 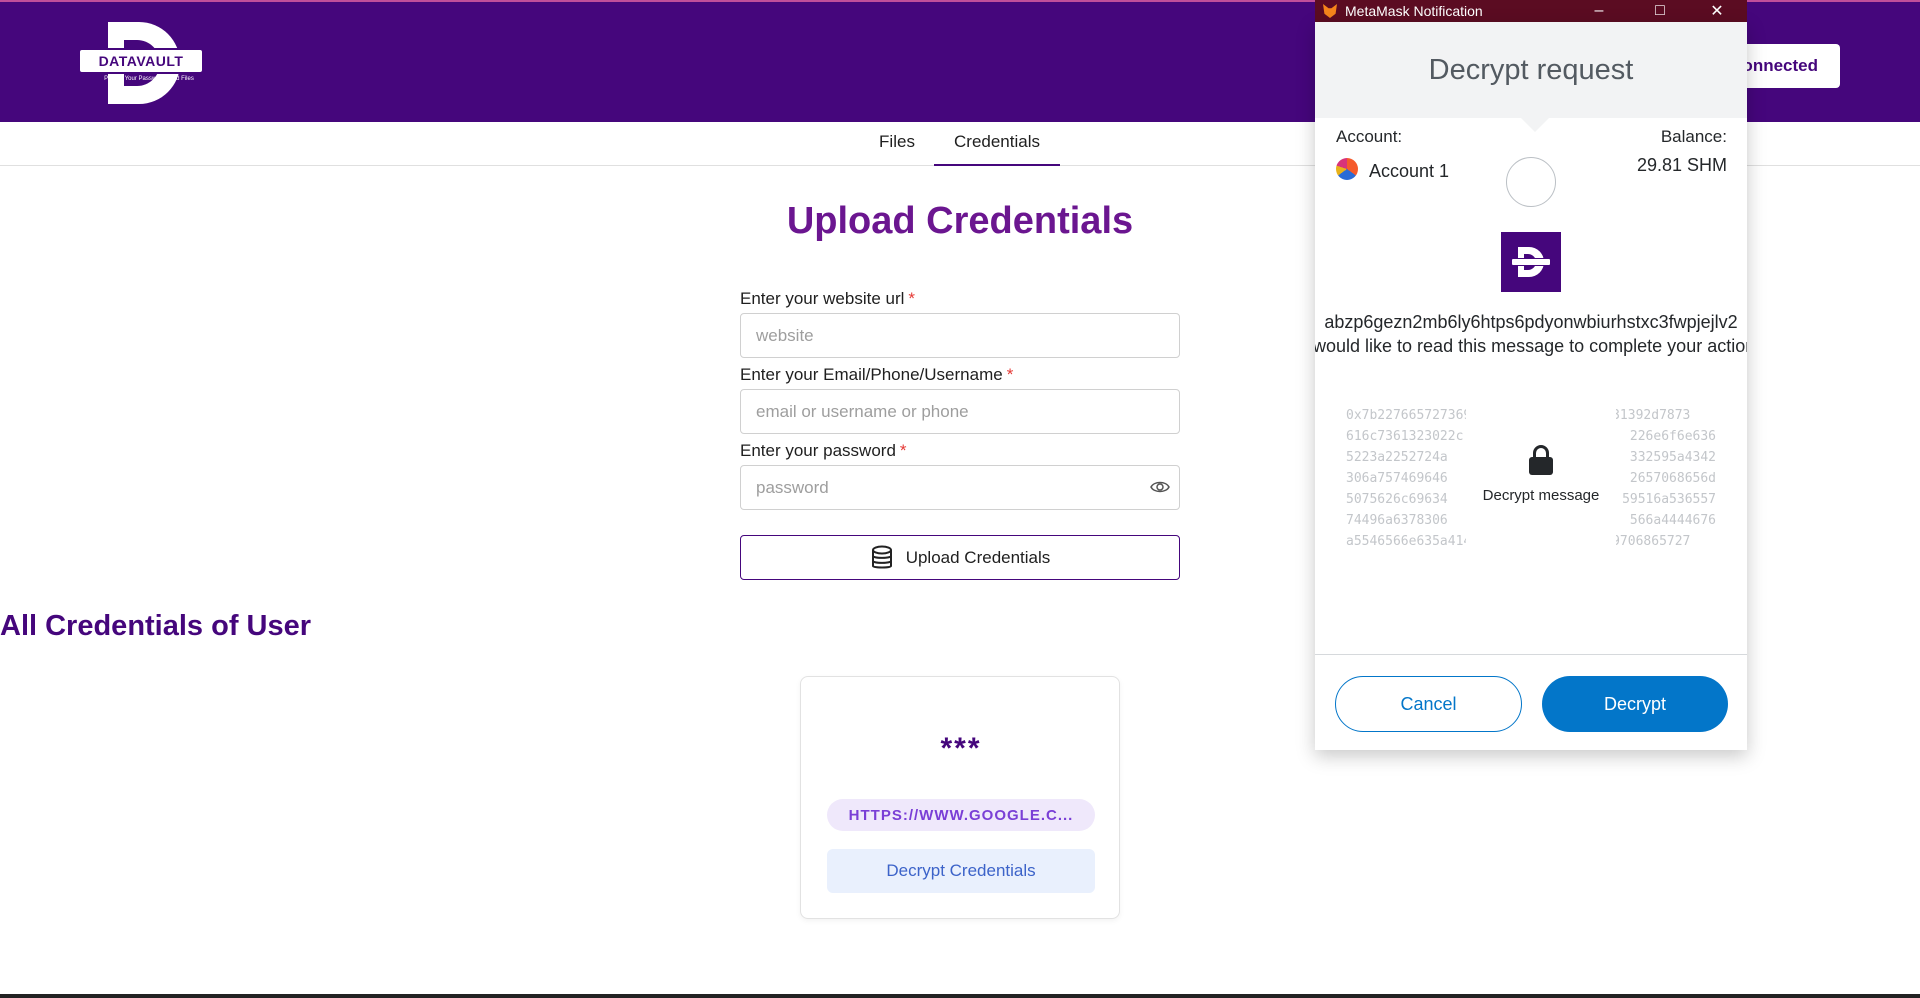 What do you see at coordinates (1330, 11) in the screenshot?
I see `metamask-fox-icon` at bounding box center [1330, 11].